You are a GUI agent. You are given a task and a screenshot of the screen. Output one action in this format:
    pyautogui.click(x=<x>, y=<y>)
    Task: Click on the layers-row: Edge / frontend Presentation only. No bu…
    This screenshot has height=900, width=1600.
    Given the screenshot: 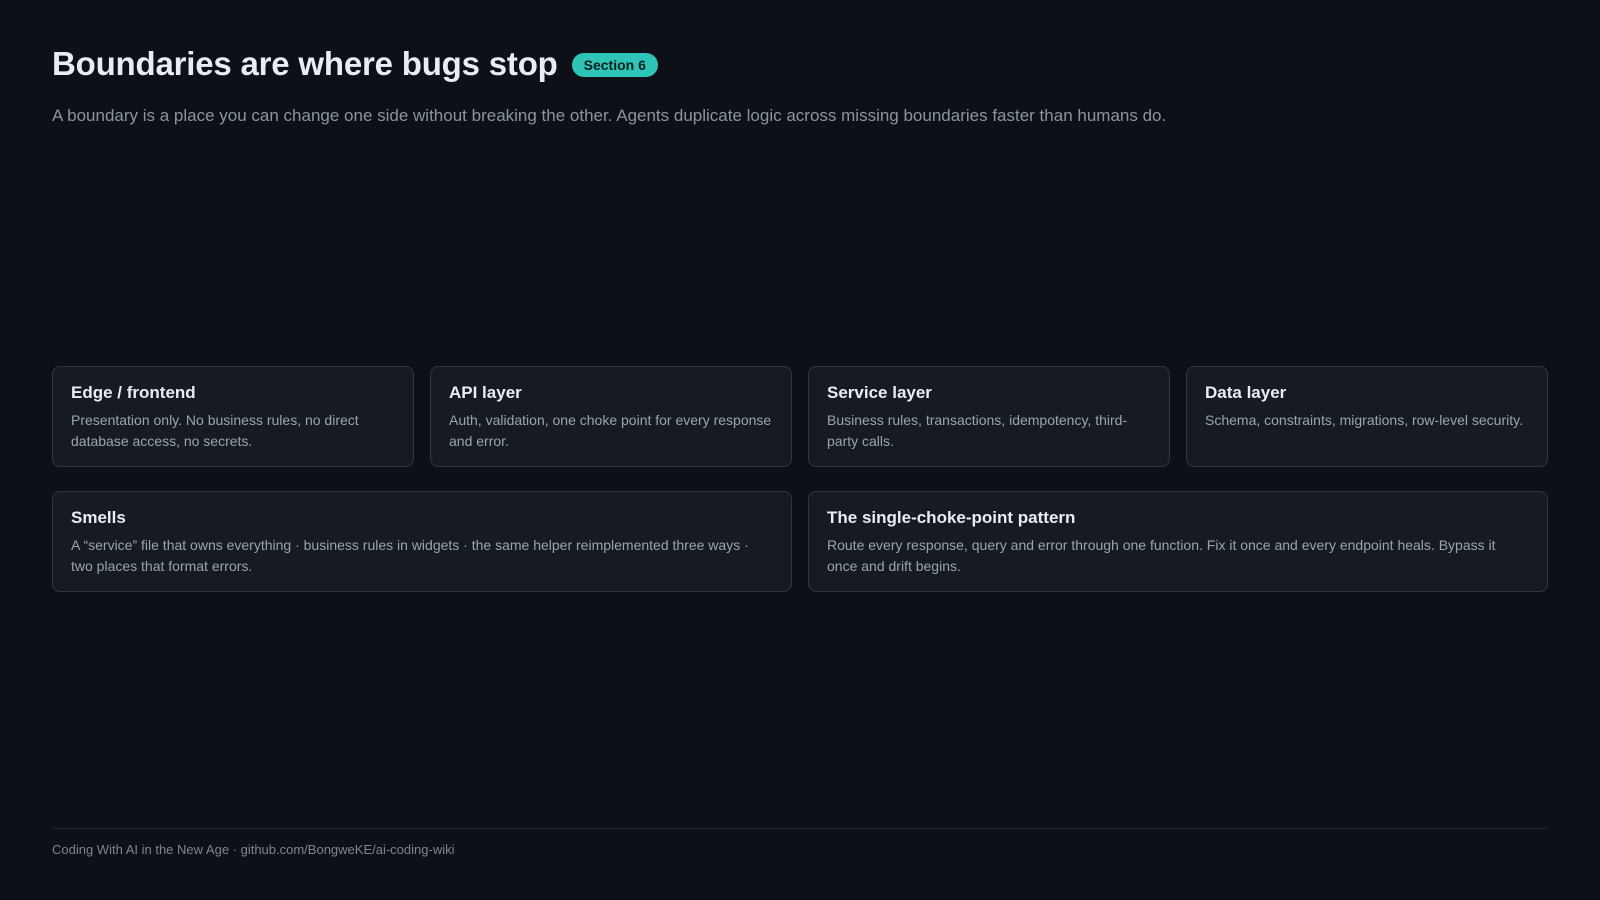 What is the action you would take?
    pyautogui.click(x=800, y=416)
    